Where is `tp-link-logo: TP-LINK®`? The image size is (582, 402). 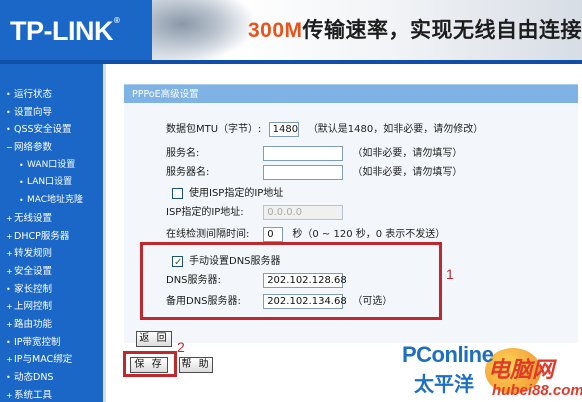 tp-link-logo: TP-LINK® is located at coordinates (65, 31).